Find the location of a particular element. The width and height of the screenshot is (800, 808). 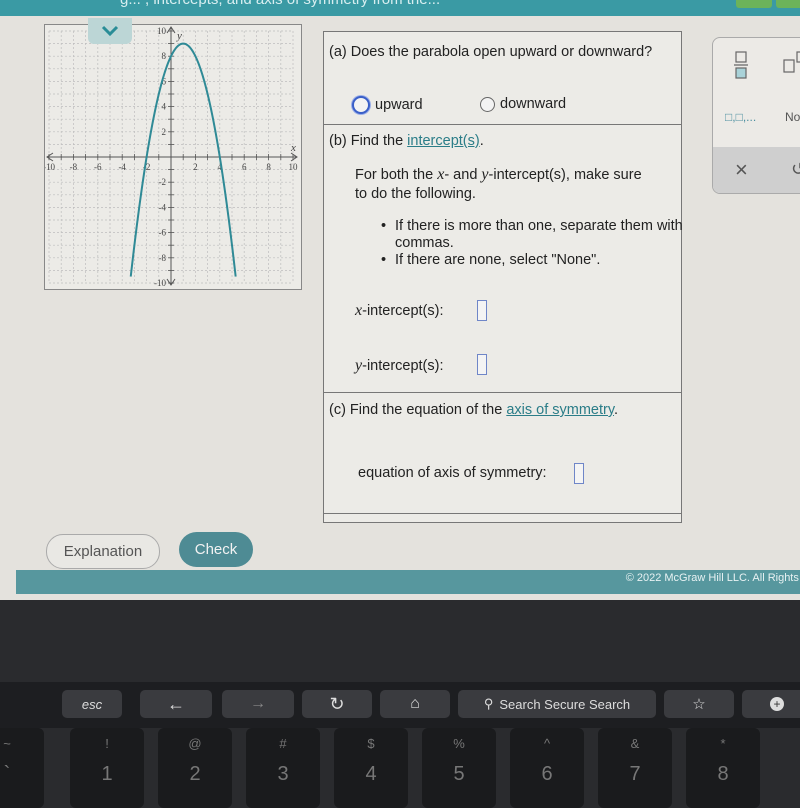

key-label: 6 is located at coordinates (547, 774).